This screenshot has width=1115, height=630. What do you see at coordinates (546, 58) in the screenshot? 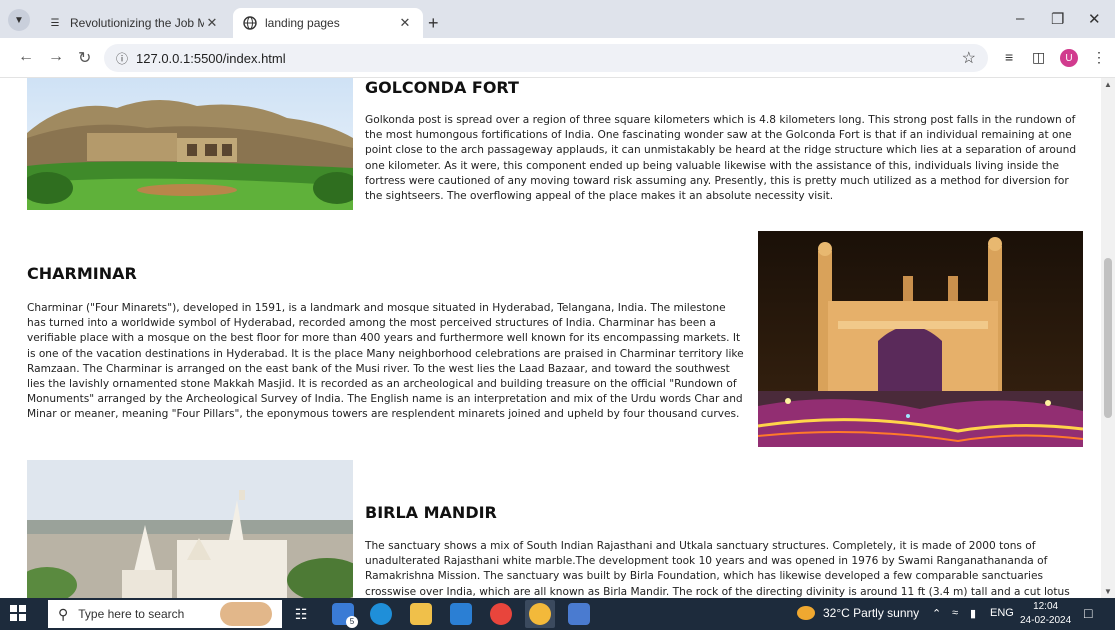
I see `address-bar: ⓘ 127.0.0.1:5500/index.html ☆` at bounding box center [546, 58].